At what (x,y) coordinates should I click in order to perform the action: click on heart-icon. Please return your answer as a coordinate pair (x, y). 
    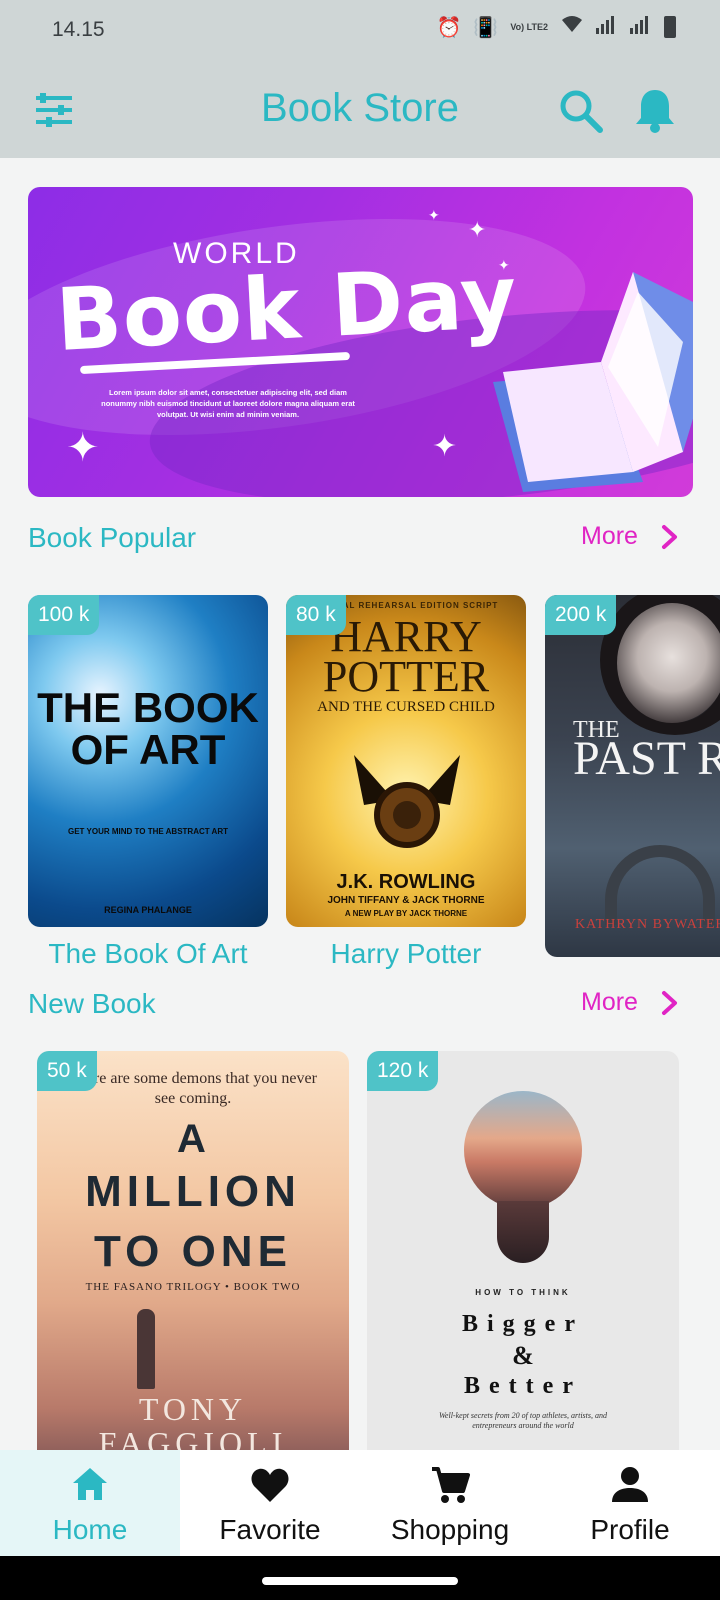
    Looking at the image, I should click on (270, 1485).